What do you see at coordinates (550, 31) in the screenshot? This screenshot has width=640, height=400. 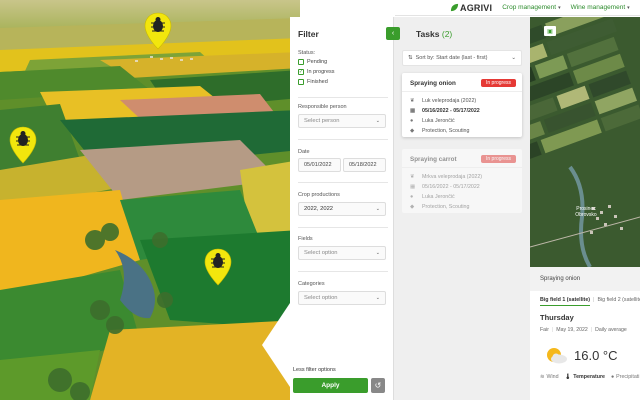 I see `map-layer-icon: ▣` at bounding box center [550, 31].